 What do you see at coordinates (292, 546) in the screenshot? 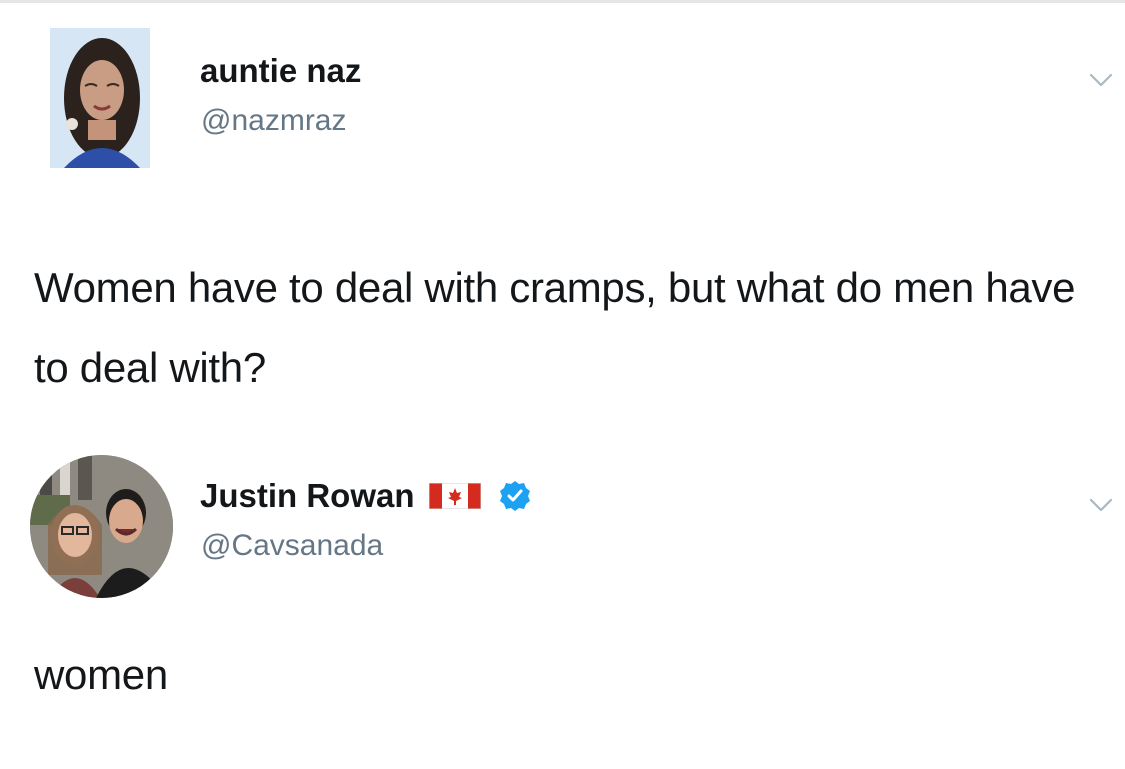
I see `user-handle: @Cavsanada` at bounding box center [292, 546].